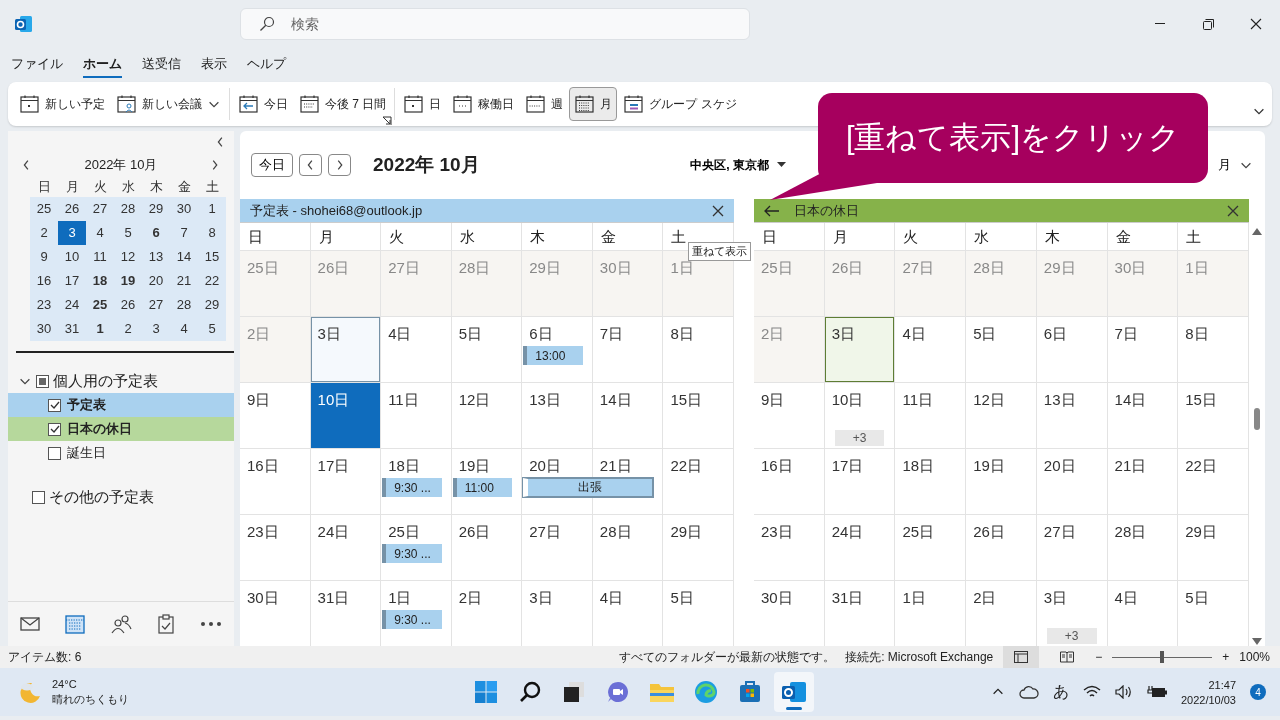  I want to click on mini-calendar-day: 23, so click(44, 305).